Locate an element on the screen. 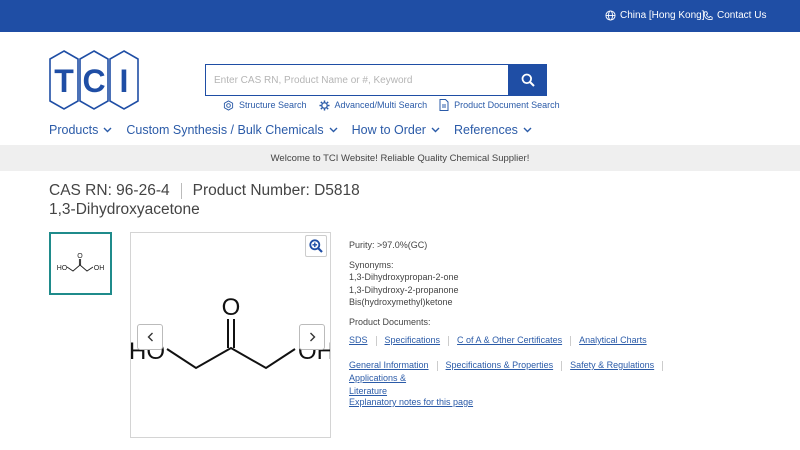  cas-number: CAS RN: 96-26-4 is located at coordinates (109, 190).